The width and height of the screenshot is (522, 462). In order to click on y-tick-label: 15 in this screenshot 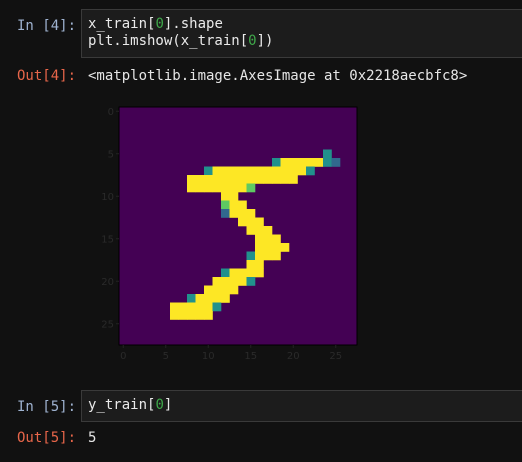, I will do `click(107, 239)`.